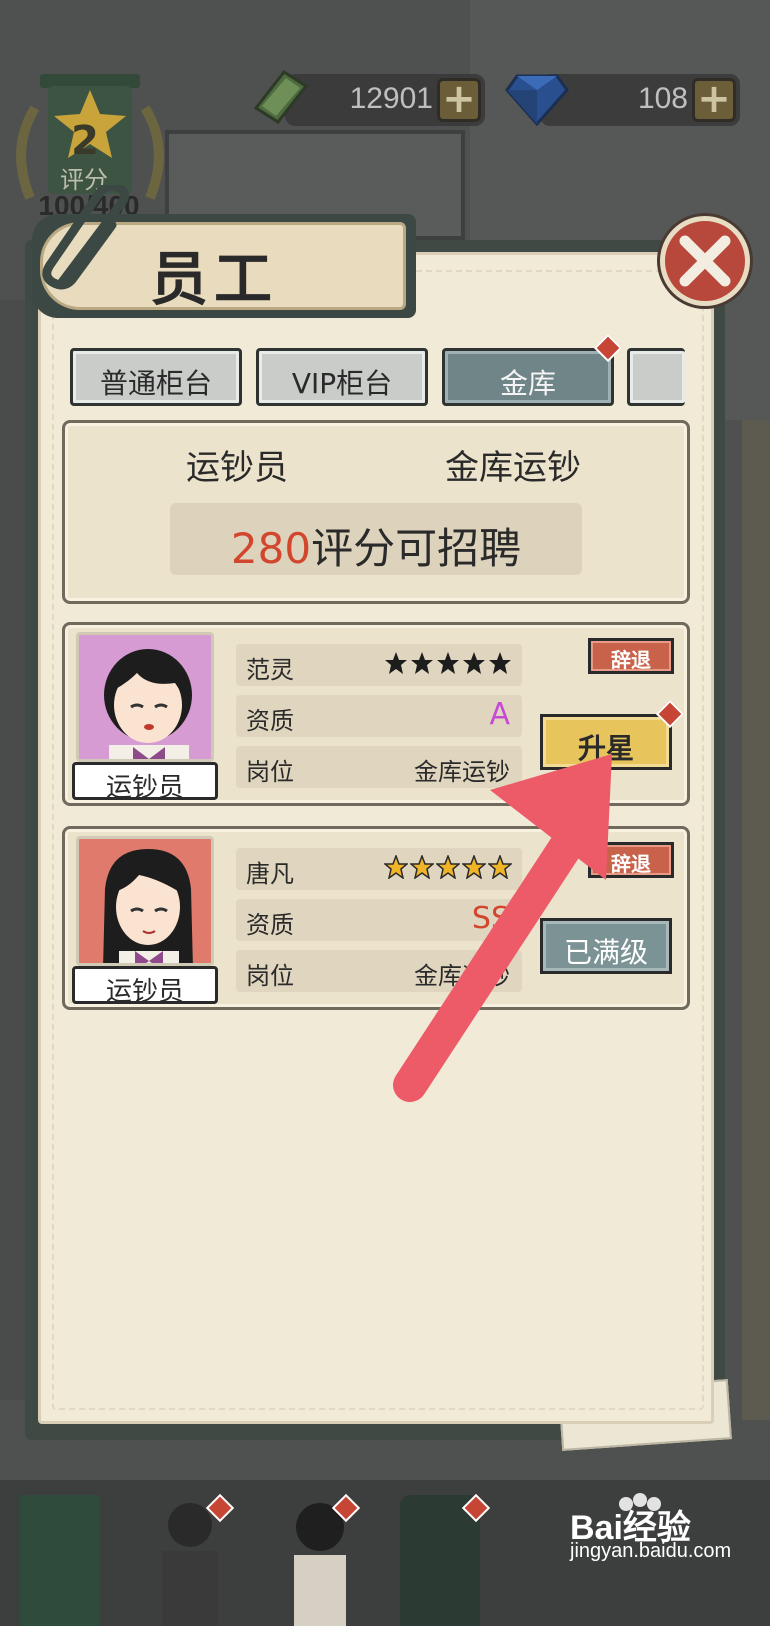  I want to click on gem-value: 108, so click(662, 98).